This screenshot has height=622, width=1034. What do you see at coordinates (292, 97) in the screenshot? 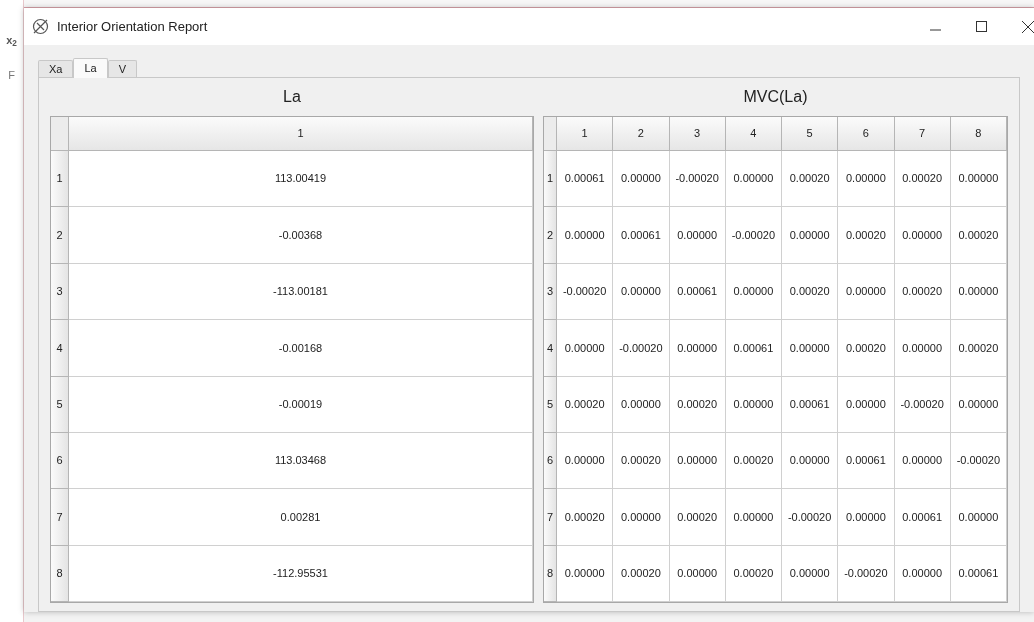
I see `table-title: La` at bounding box center [292, 97].